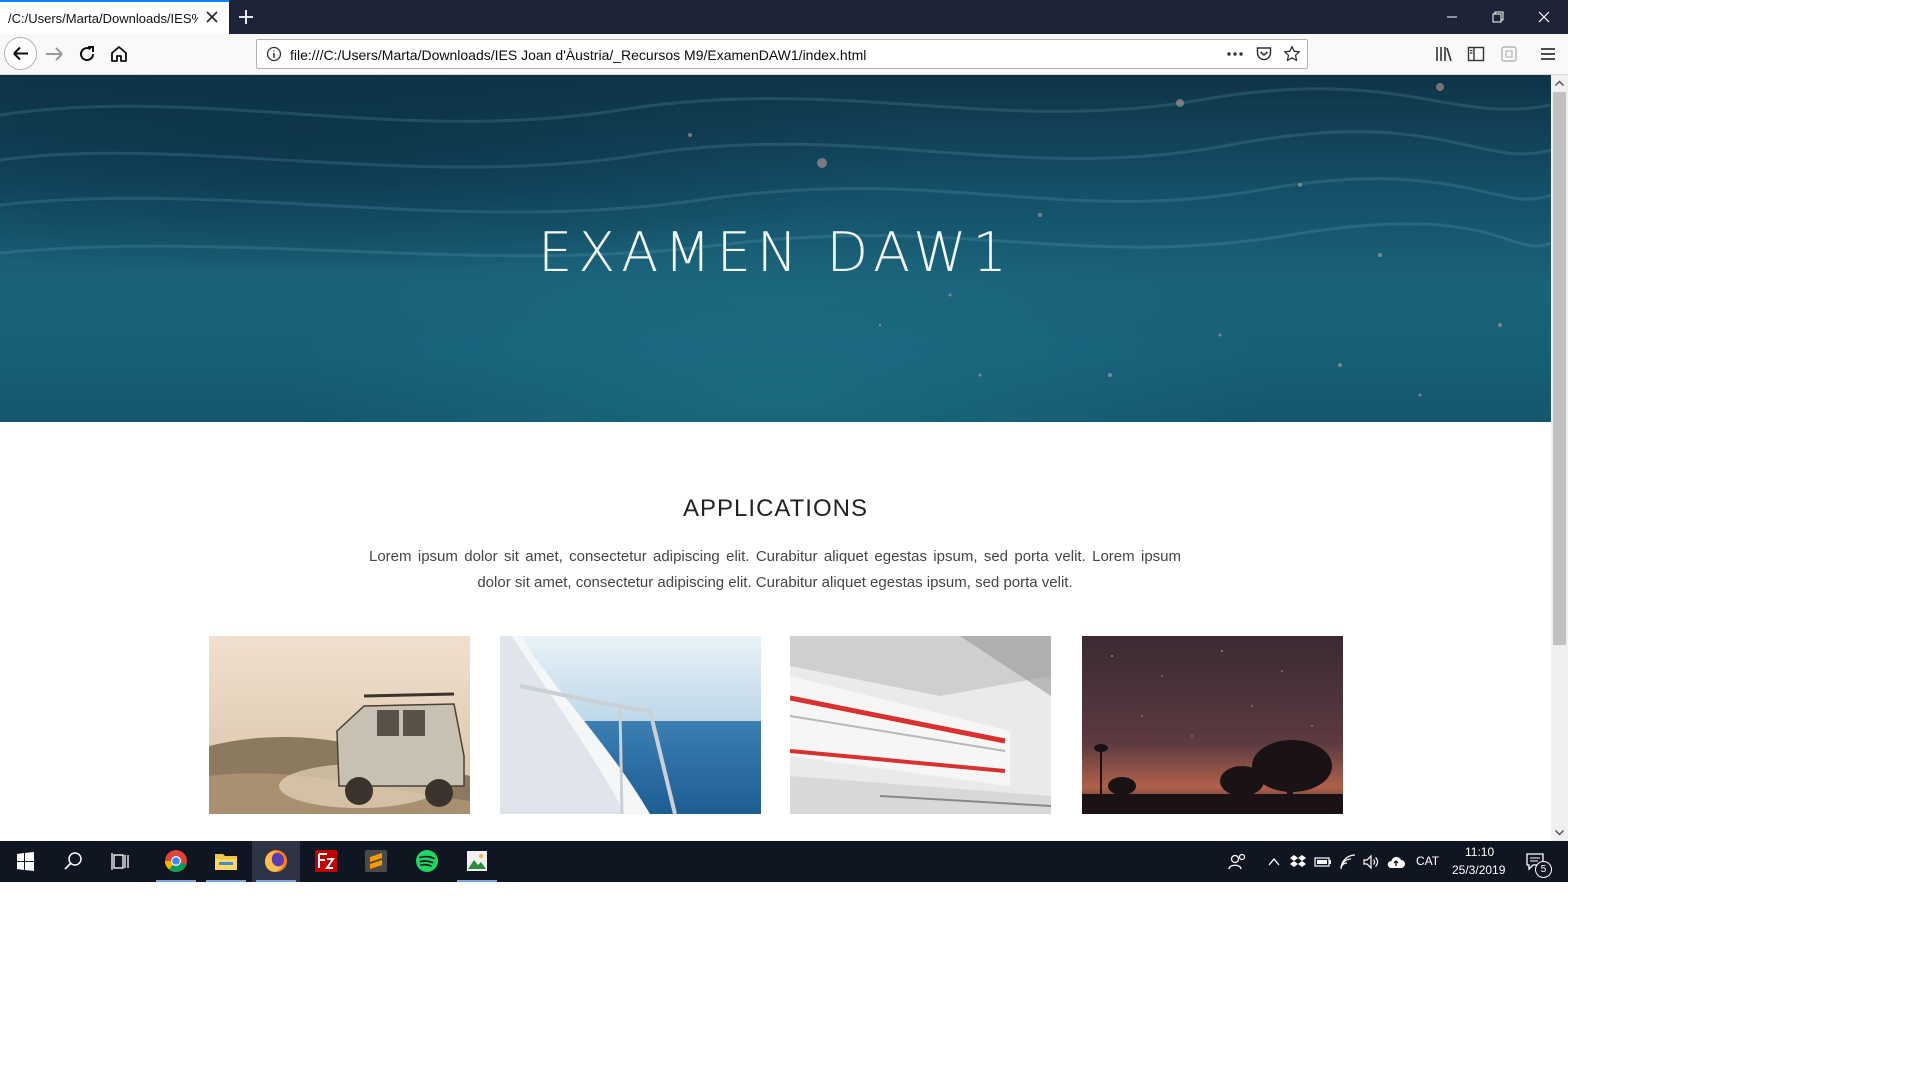  I want to click on wifi-icon, so click(1348, 862).